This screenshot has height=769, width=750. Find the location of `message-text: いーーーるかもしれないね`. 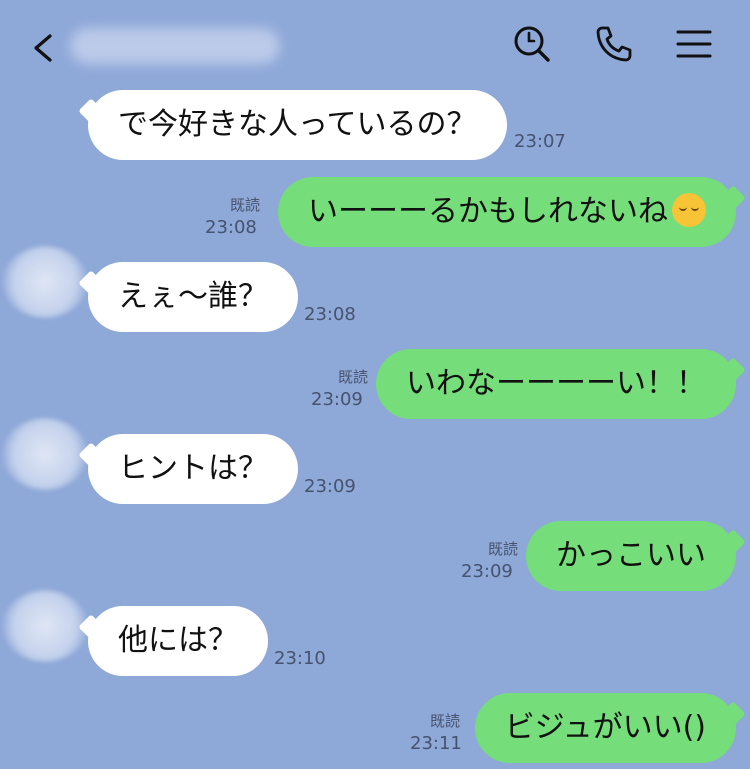

message-text: いーーーるかもしれないね is located at coordinates (488, 211).